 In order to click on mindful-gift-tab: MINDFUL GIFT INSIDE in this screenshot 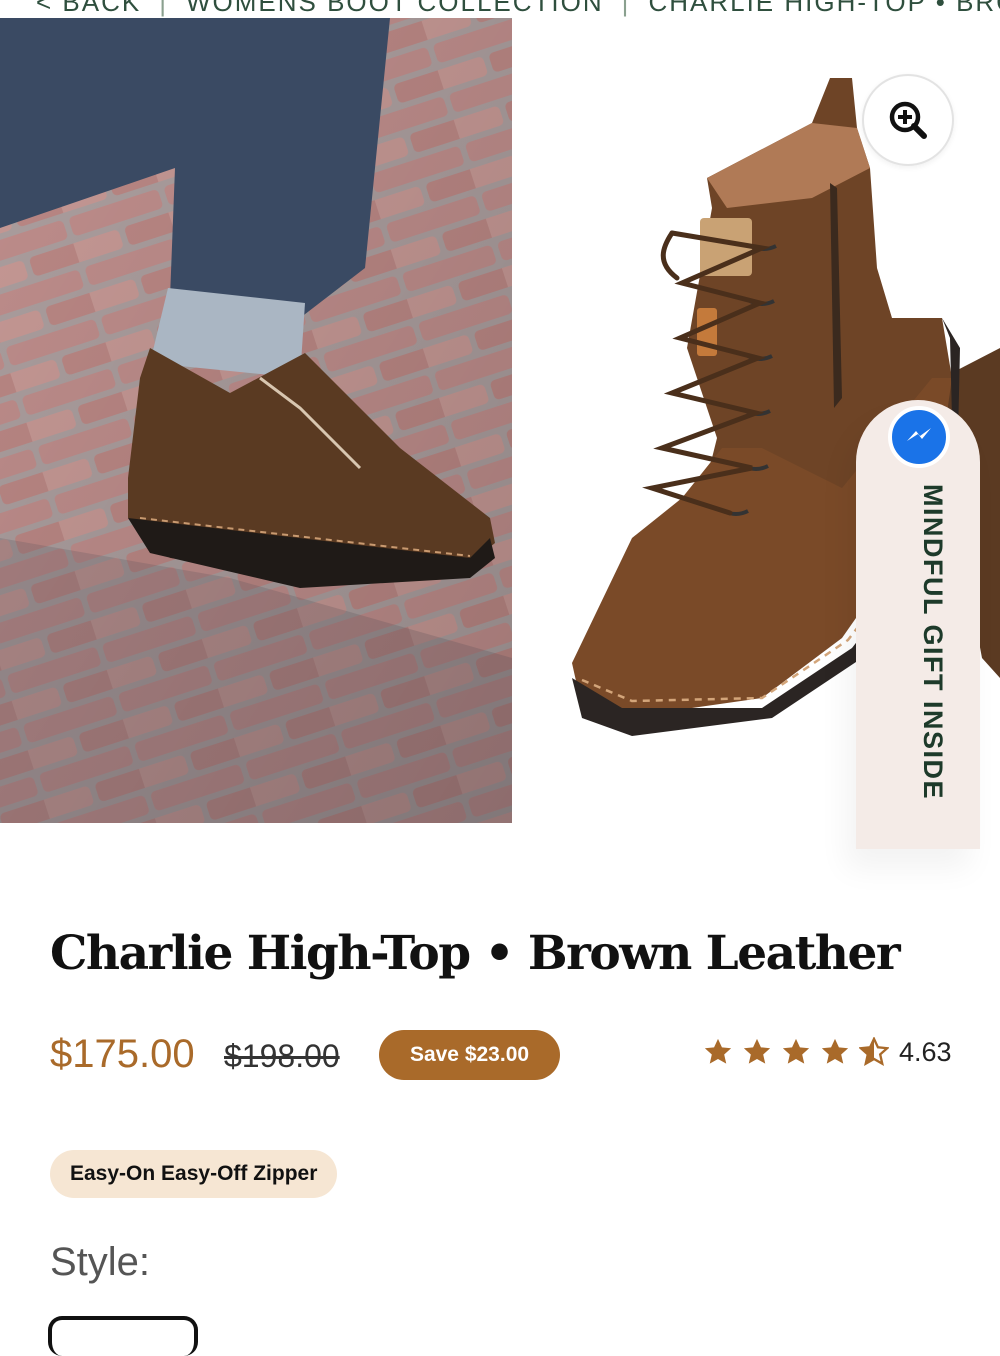, I will do `click(918, 624)`.